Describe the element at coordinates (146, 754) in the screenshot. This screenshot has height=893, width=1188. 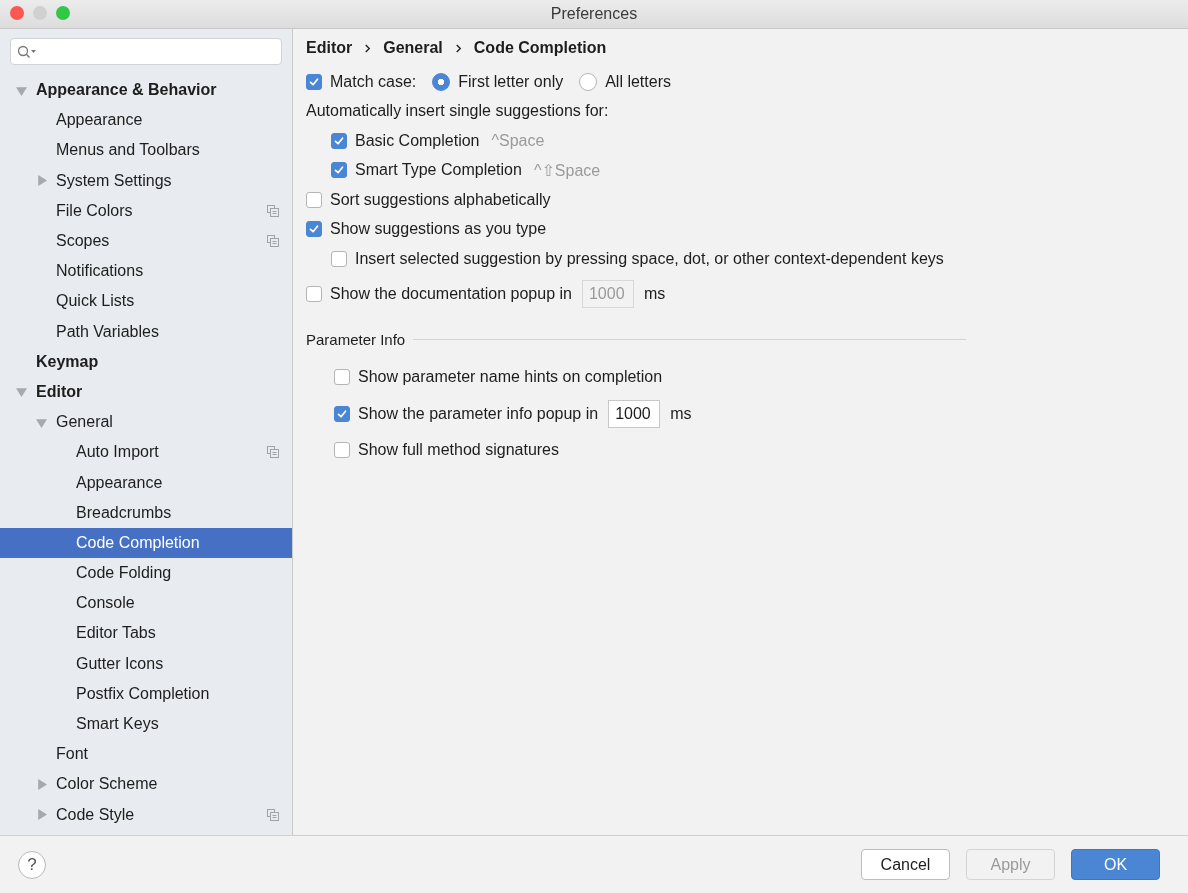
I see `tree-item: Font` at that location.